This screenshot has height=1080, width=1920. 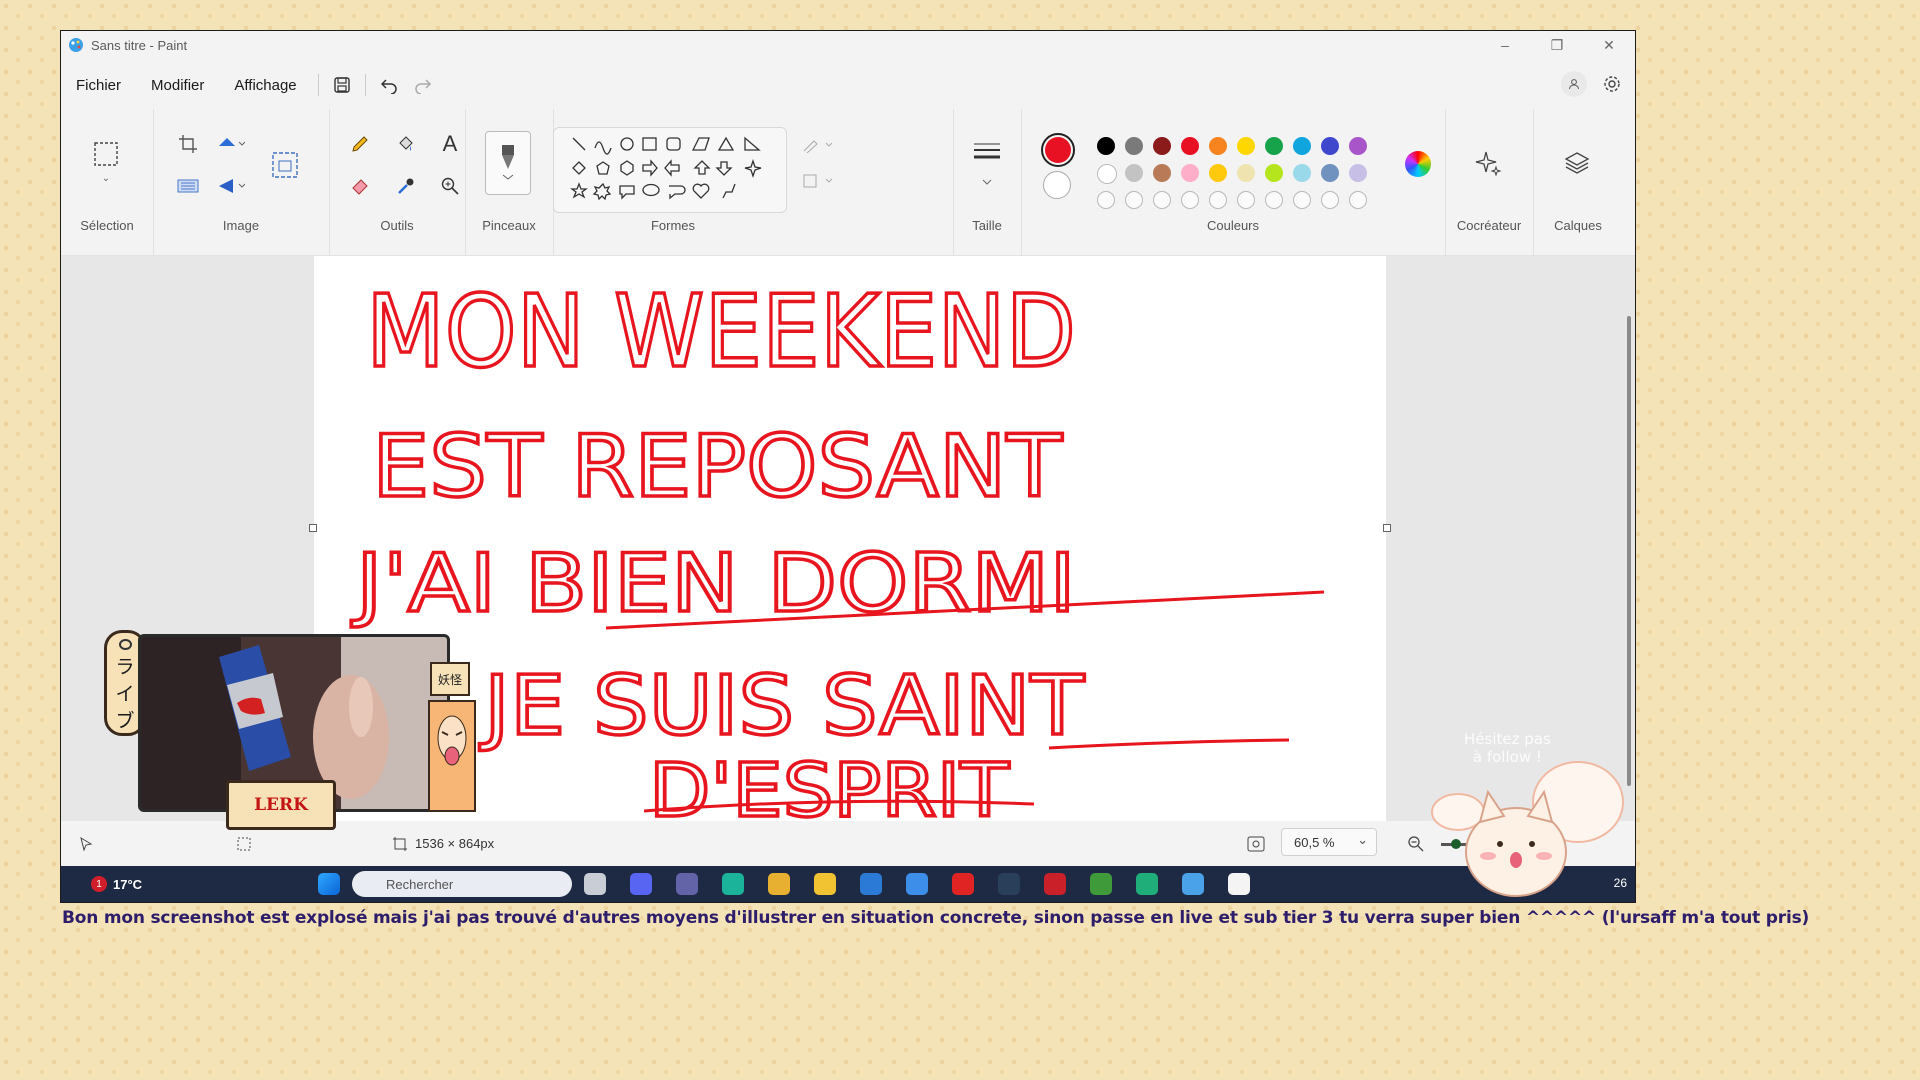 What do you see at coordinates (1256, 845) in the screenshot?
I see `fit-to-window-icon` at bounding box center [1256, 845].